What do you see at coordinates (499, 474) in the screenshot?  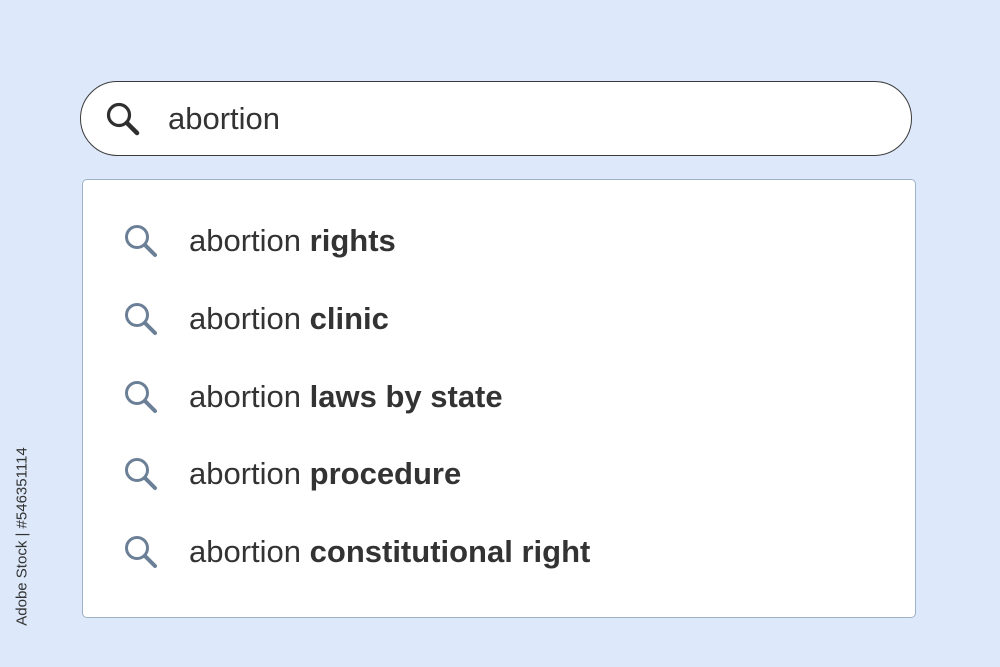 I see `suggestion-item: abortion procedure` at bounding box center [499, 474].